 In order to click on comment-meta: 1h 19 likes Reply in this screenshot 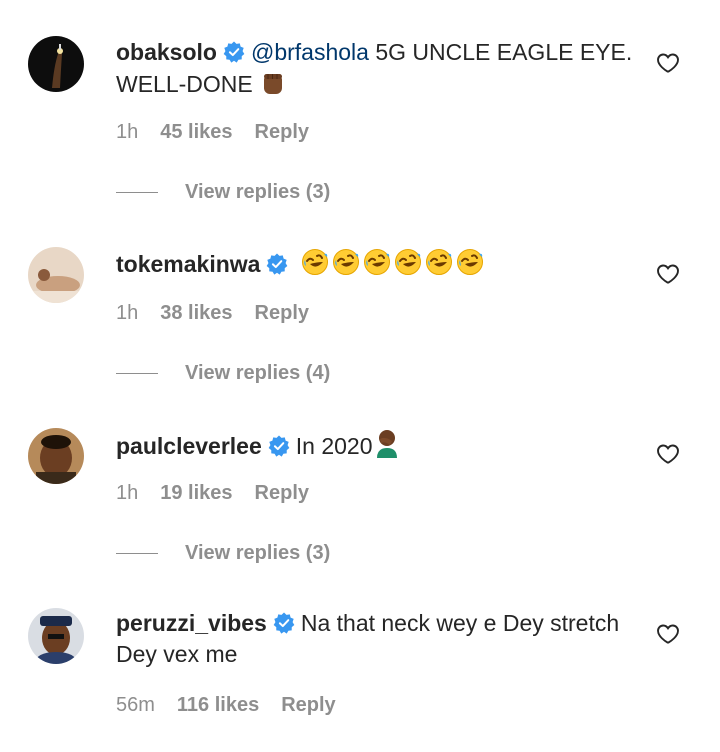, I will do `click(212, 493)`.